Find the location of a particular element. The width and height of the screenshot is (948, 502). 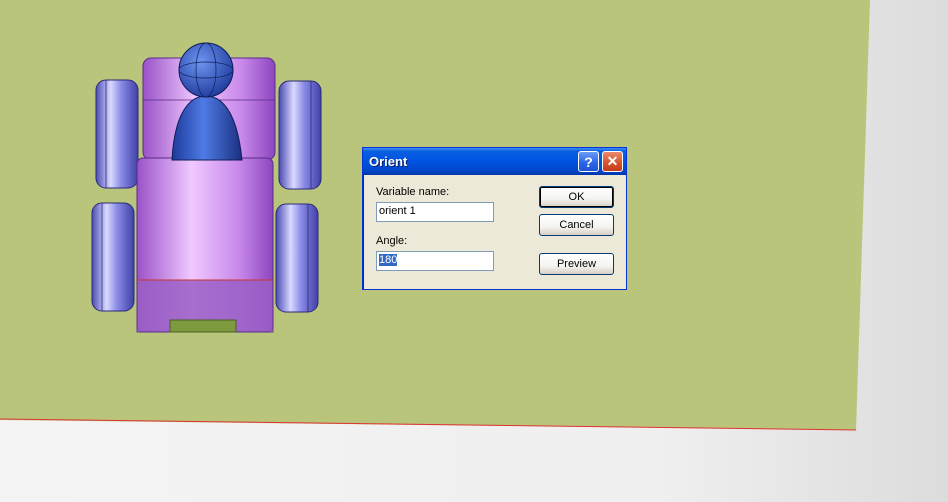

variable-name-label: Variable name: is located at coordinates (413, 192).